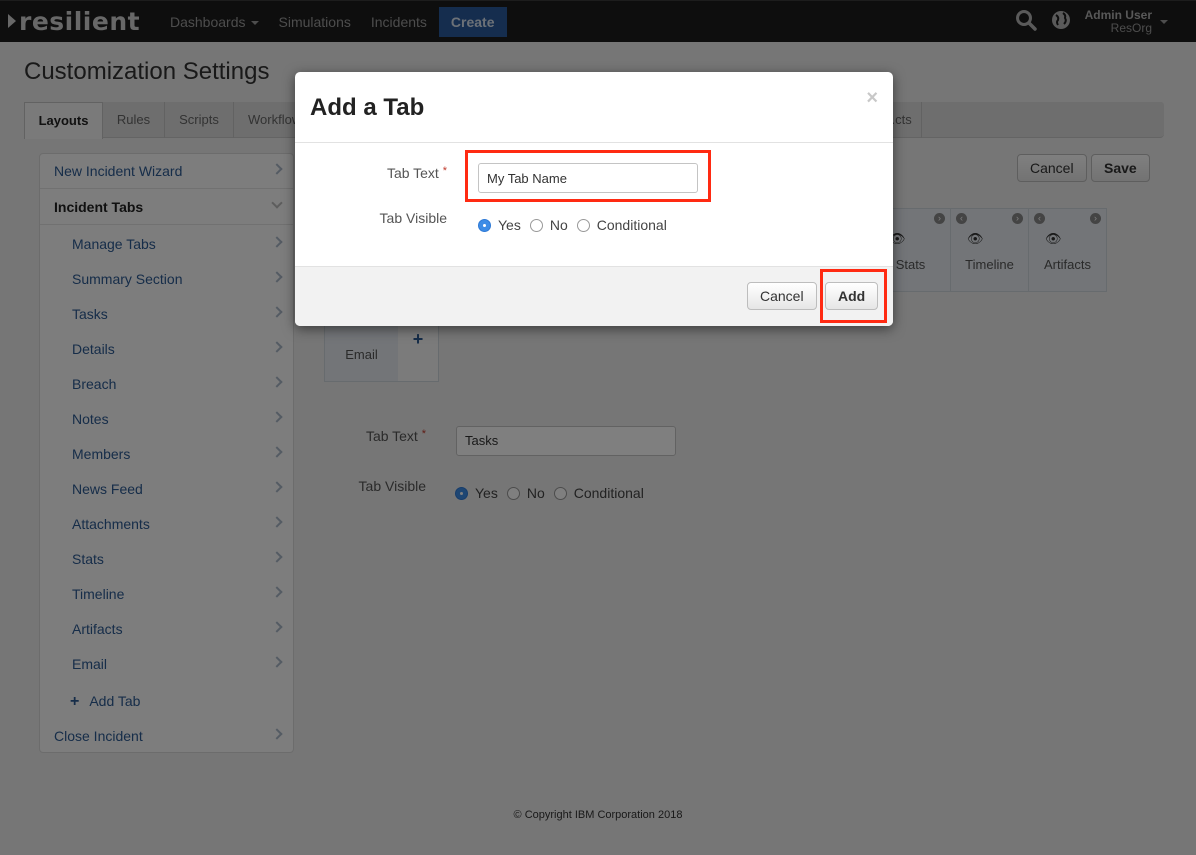 The image size is (1196, 855). I want to click on radio-label: Conditional, so click(631, 225).